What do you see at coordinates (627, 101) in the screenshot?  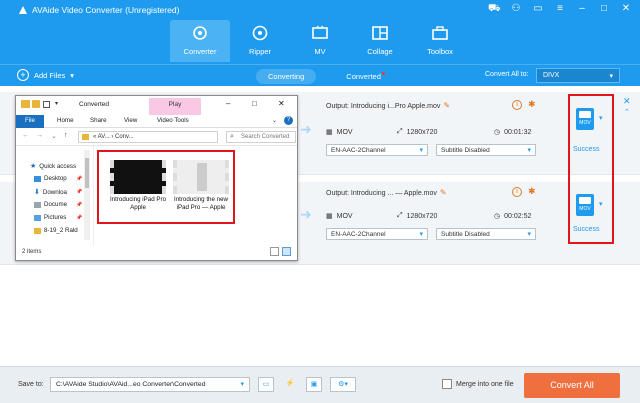 I see `remove-icon: ✕` at bounding box center [627, 101].